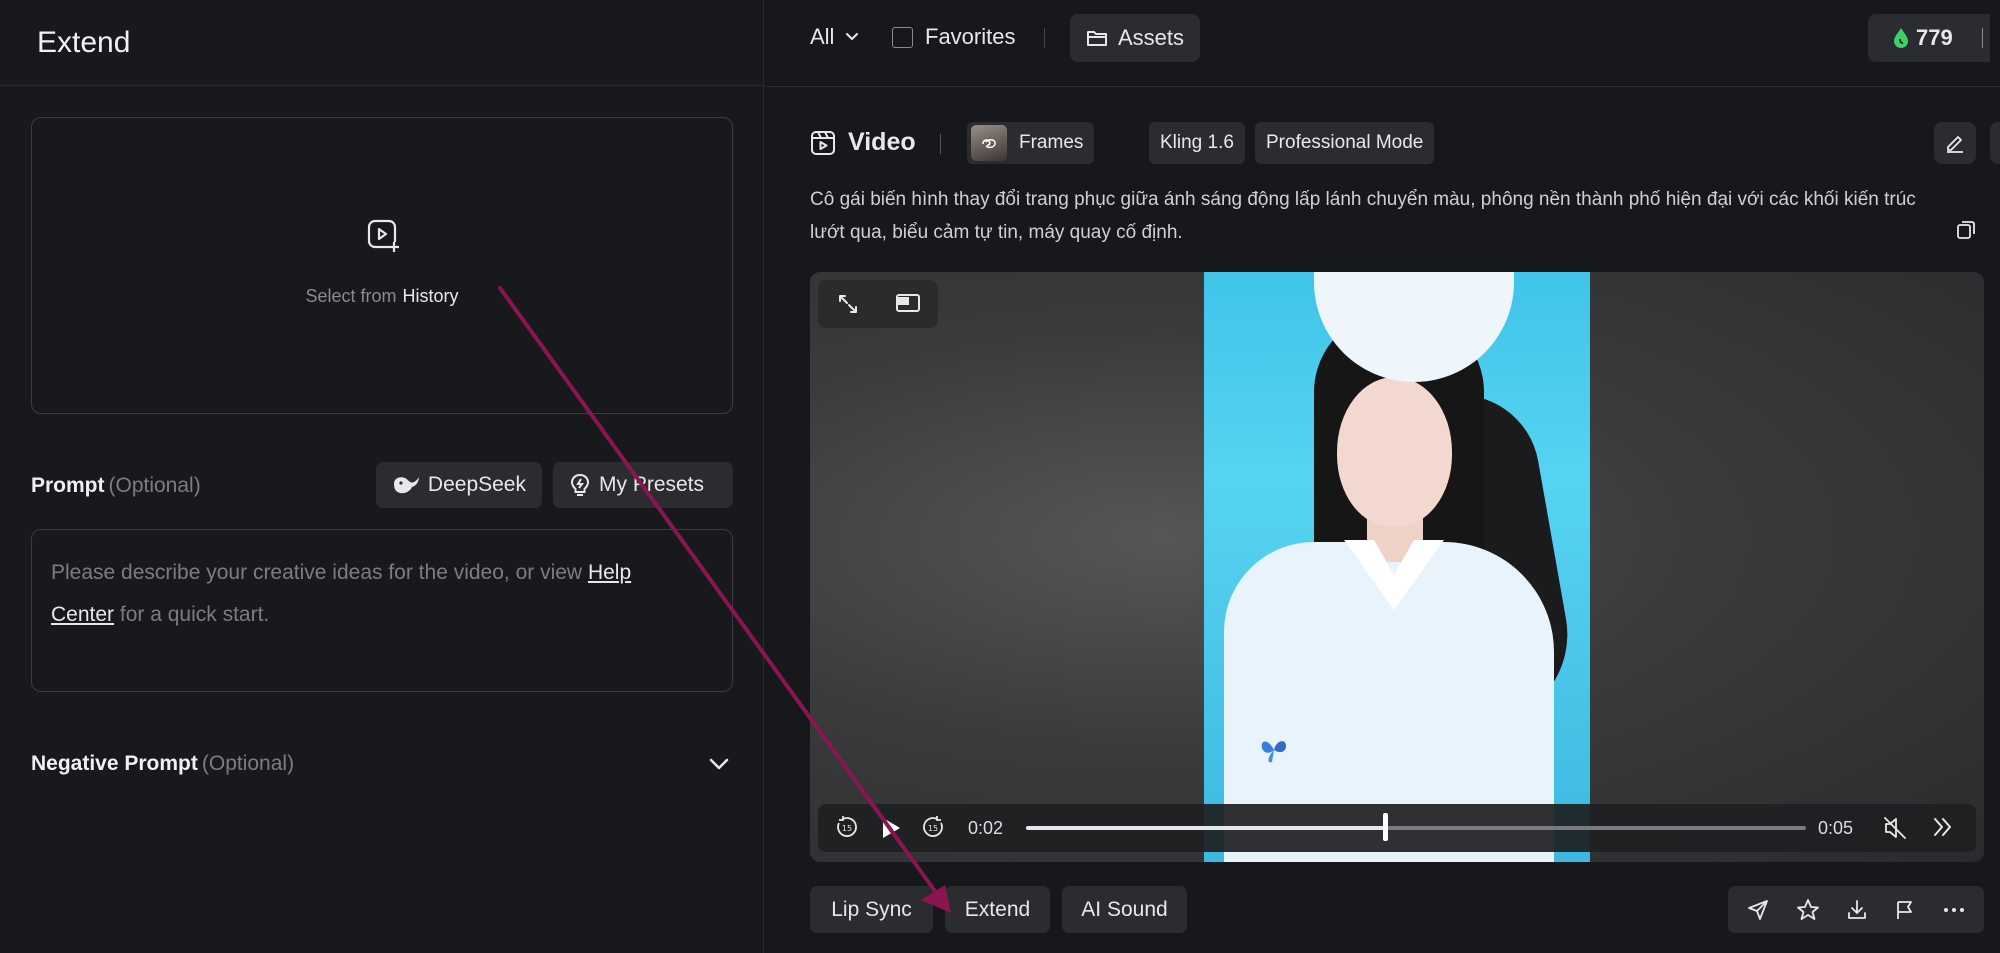 Image resolution: width=2000 pixels, height=953 pixels. What do you see at coordinates (383, 235) in the screenshot?
I see `add-video-icon` at bounding box center [383, 235].